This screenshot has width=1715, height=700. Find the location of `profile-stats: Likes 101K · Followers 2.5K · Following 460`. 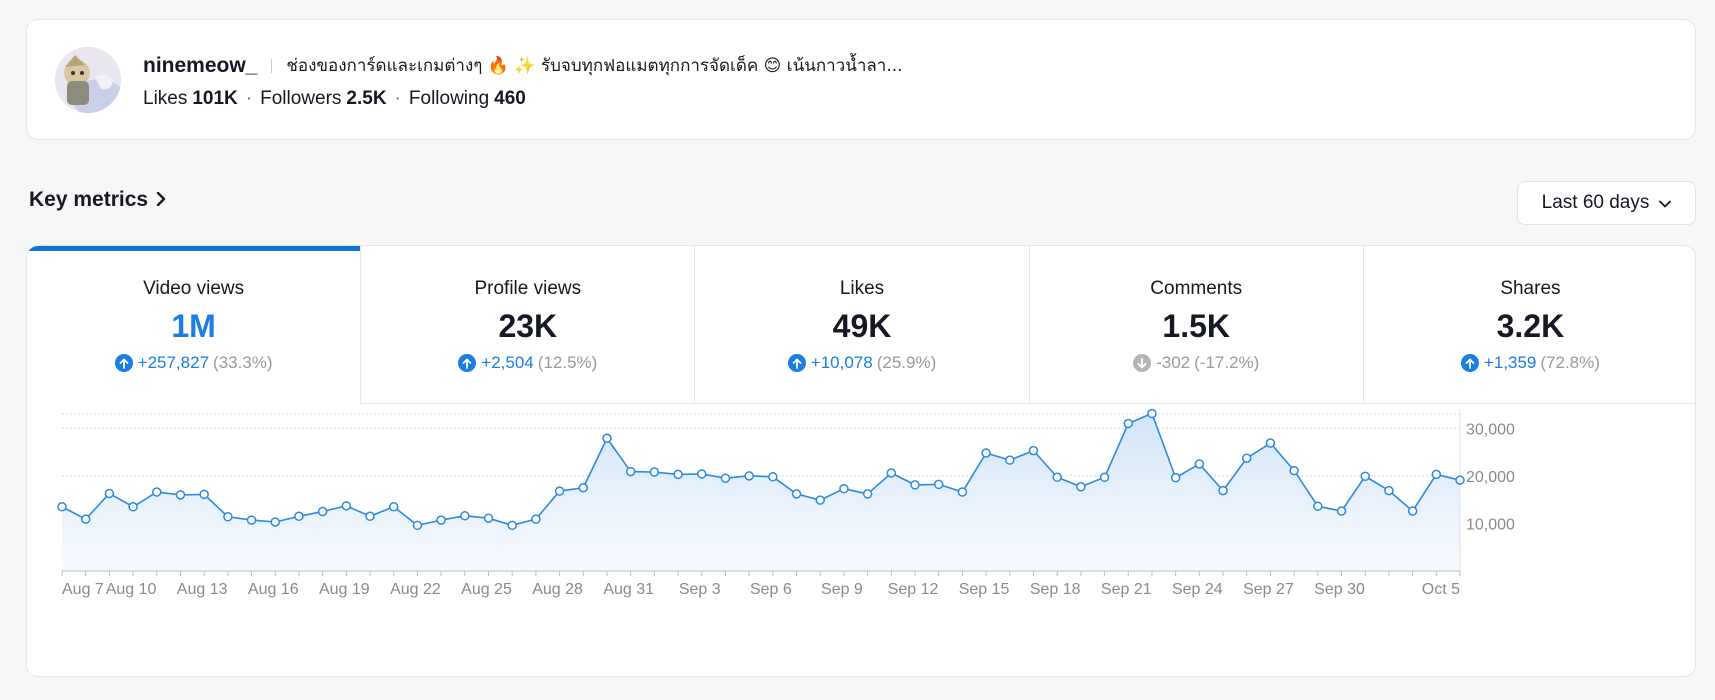

profile-stats: Likes 101K · Followers 2.5K · Following 460 is located at coordinates (334, 99).